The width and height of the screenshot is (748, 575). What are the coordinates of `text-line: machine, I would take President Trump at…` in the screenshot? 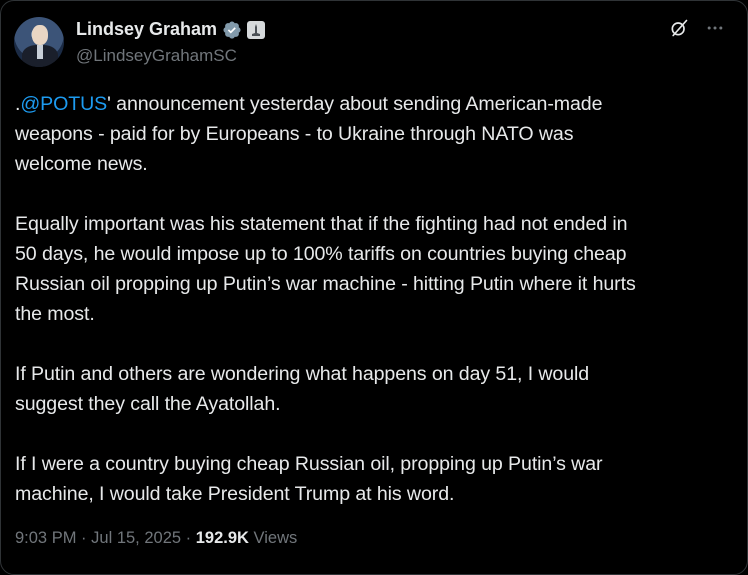 It's located at (235, 494).